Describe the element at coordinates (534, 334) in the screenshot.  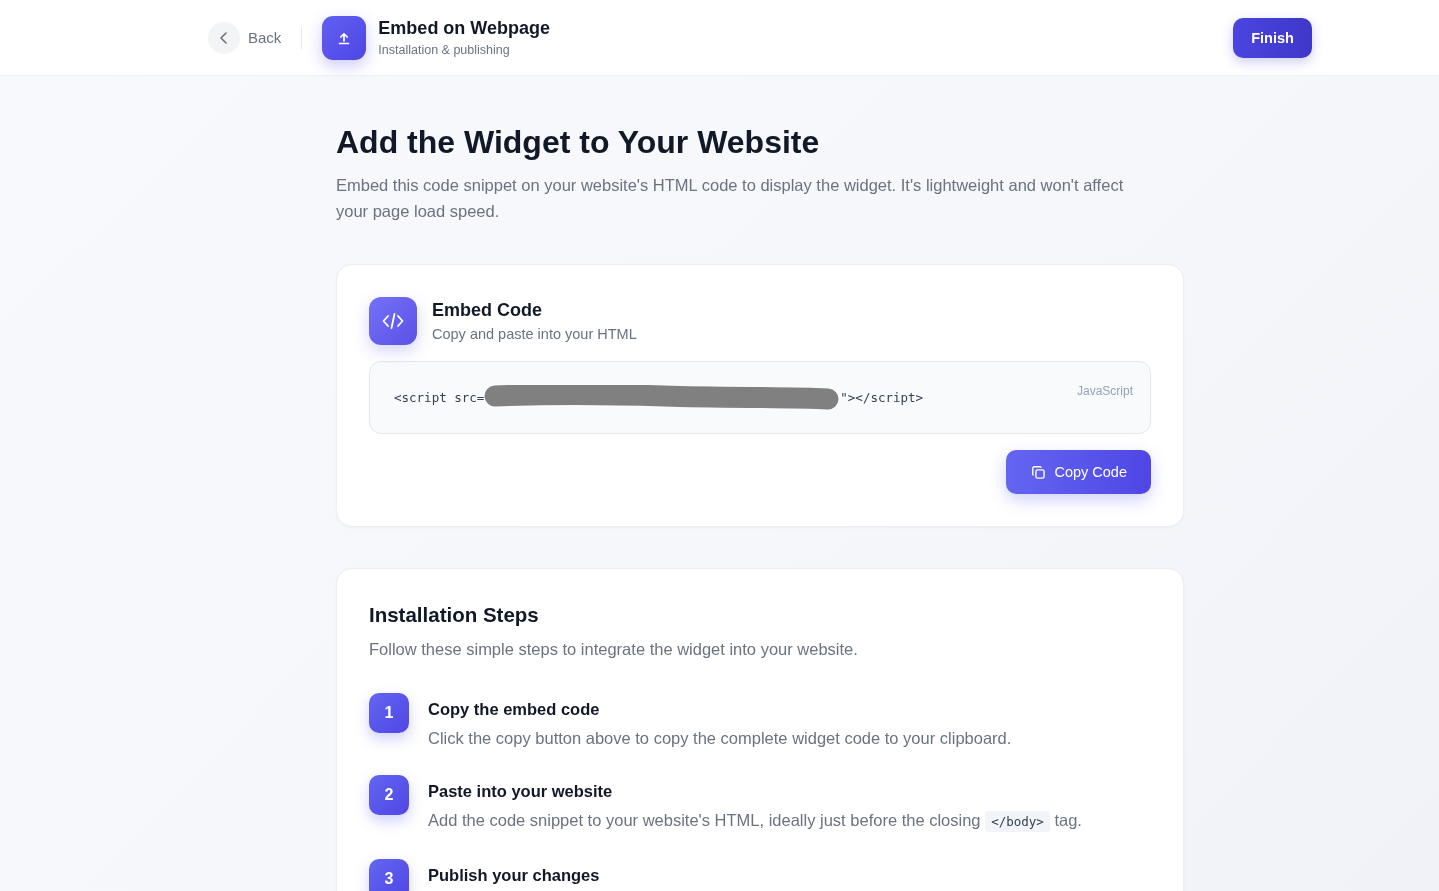
I see `card-subtitle: Copy and paste into your HTML` at that location.